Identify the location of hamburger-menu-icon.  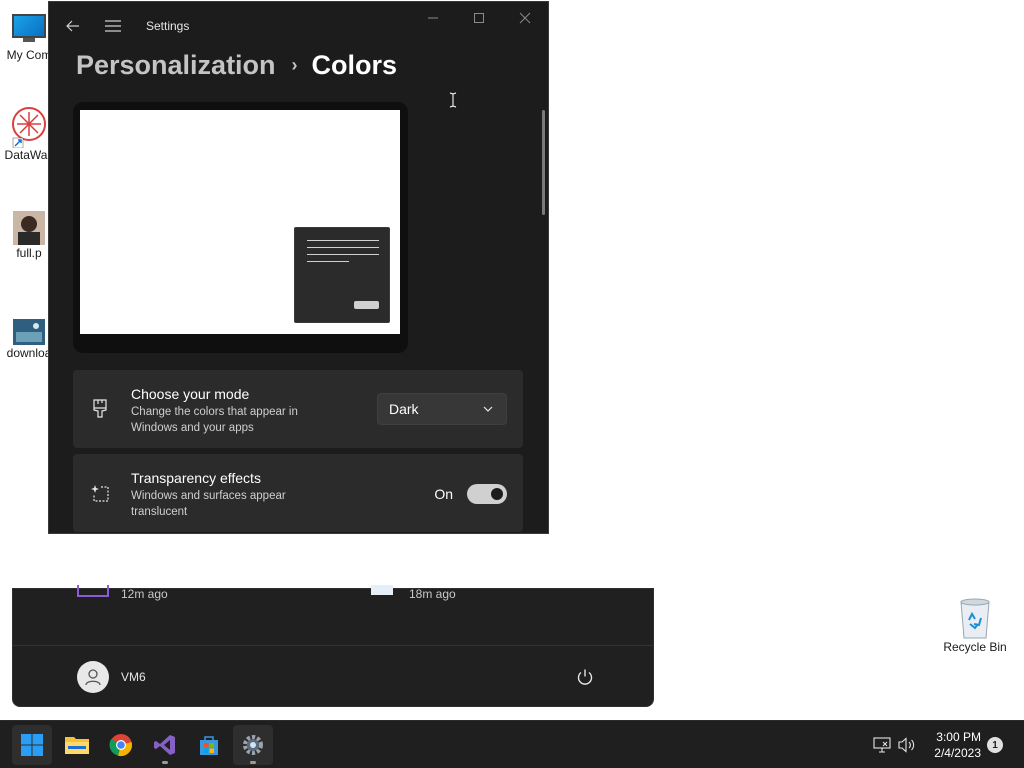
(113, 26).